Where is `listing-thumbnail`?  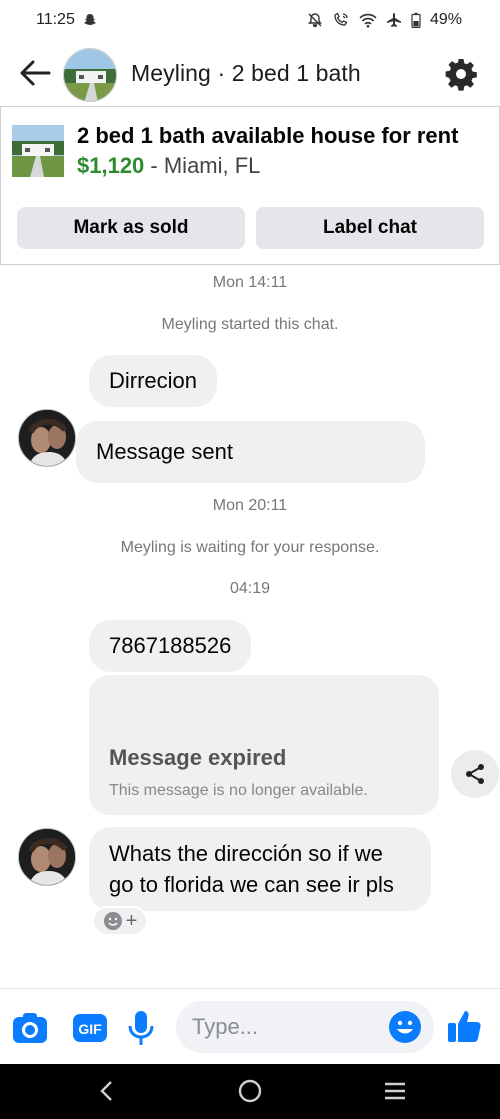
listing-thumbnail is located at coordinates (38, 151).